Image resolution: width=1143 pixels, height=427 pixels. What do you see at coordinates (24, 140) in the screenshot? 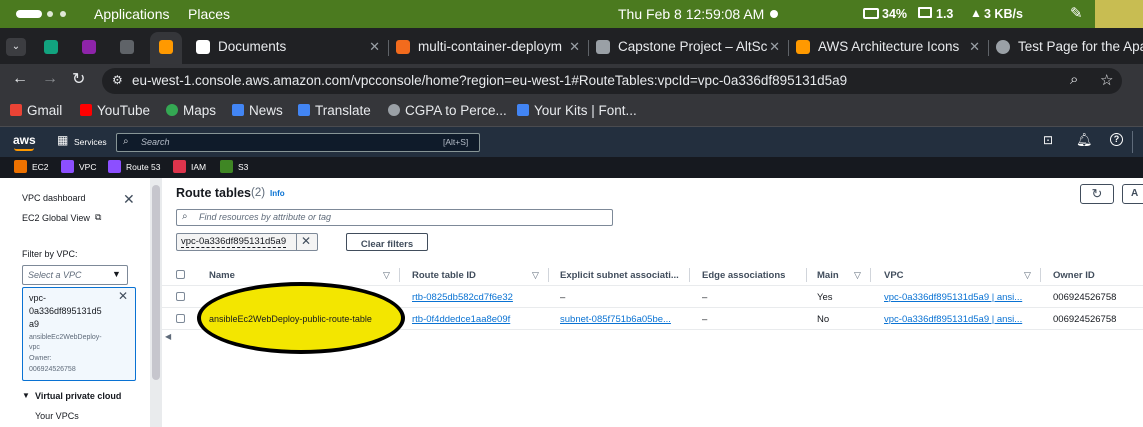
I see `aws-logo: aws` at bounding box center [24, 140].